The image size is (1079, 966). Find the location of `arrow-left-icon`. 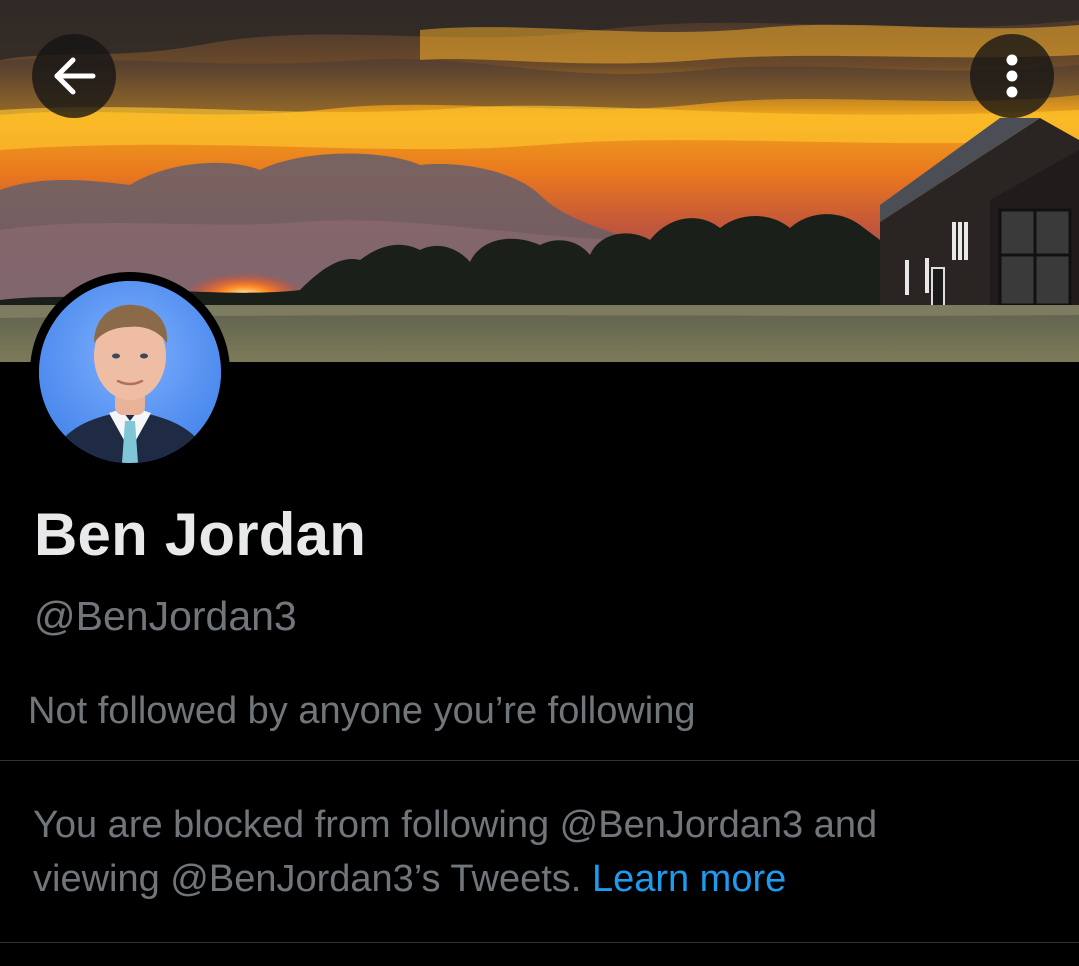

arrow-left-icon is located at coordinates (75, 76).